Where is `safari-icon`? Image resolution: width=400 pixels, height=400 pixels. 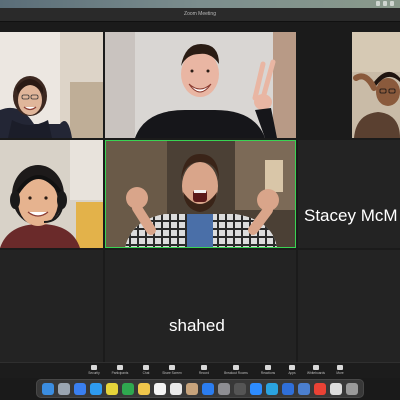 safari-icon is located at coordinates (96, 389).